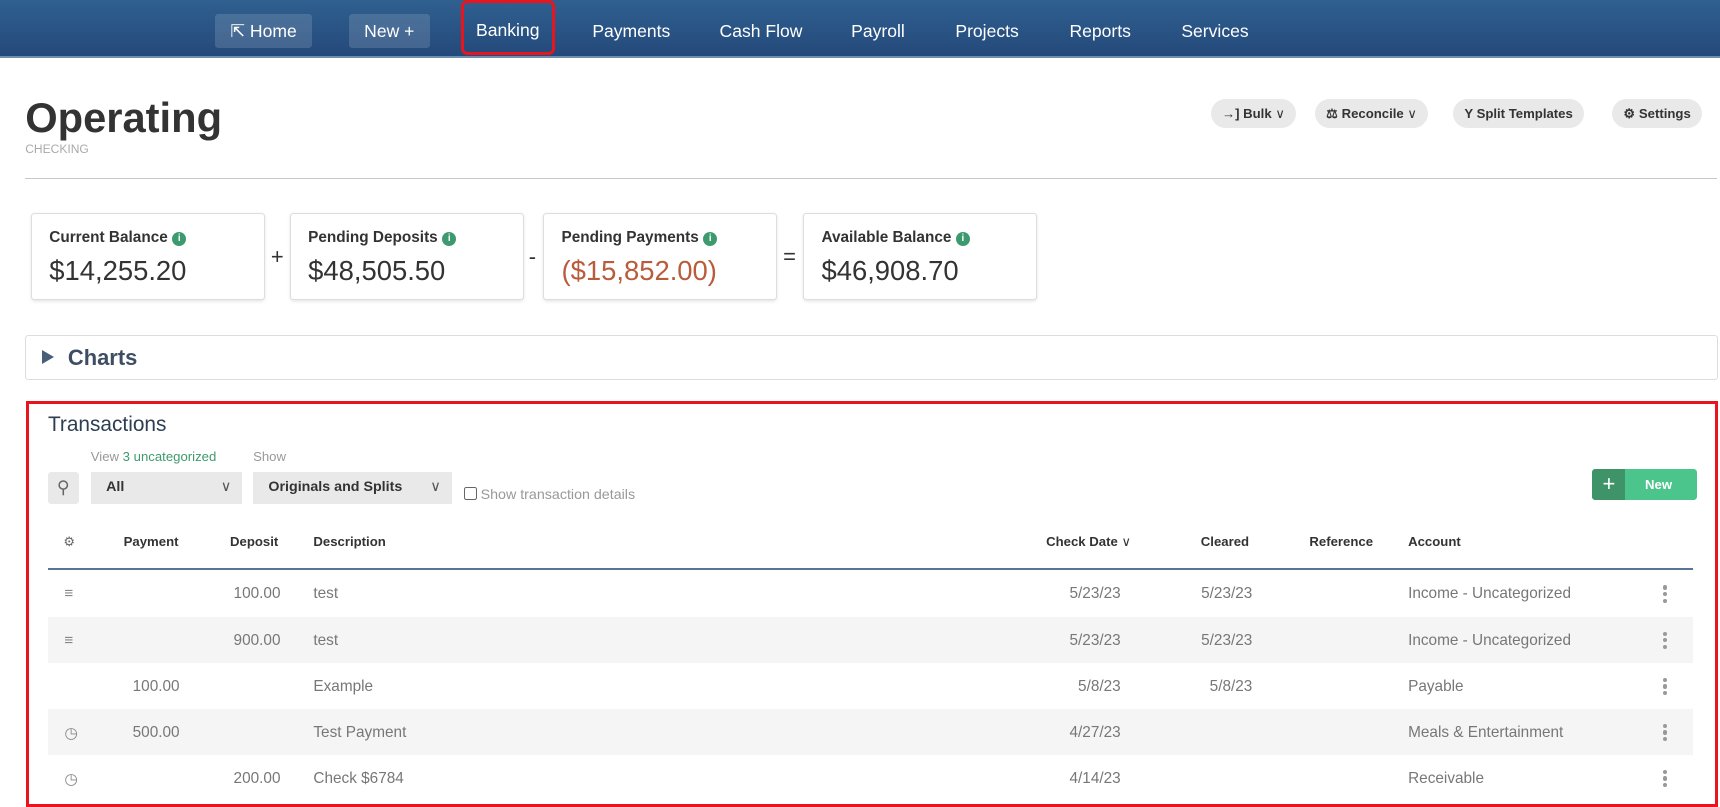 The image size is (1720, 807). What do you see at coordinates (335, 487) in the screenshot?
I see `show-select-value: Originals and Splits` at bounding box center [335, 487].